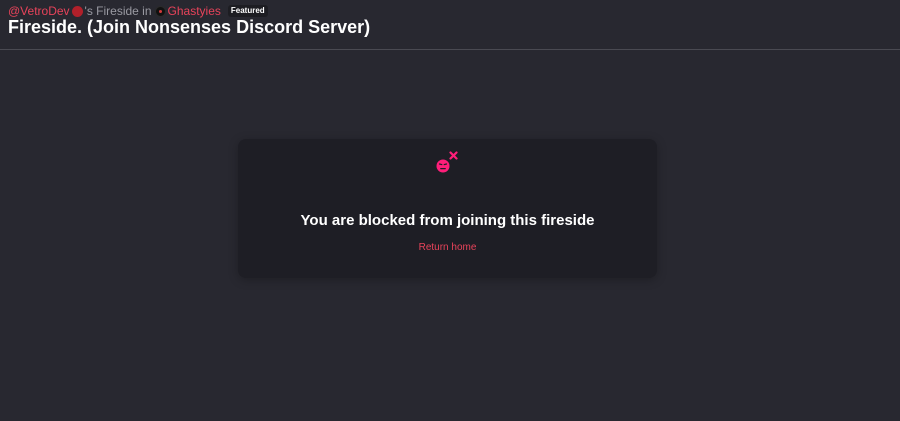 This screenshot has height=421, width=900. I want to click on user-handle-link: @VetroDev, so click(39, 11).